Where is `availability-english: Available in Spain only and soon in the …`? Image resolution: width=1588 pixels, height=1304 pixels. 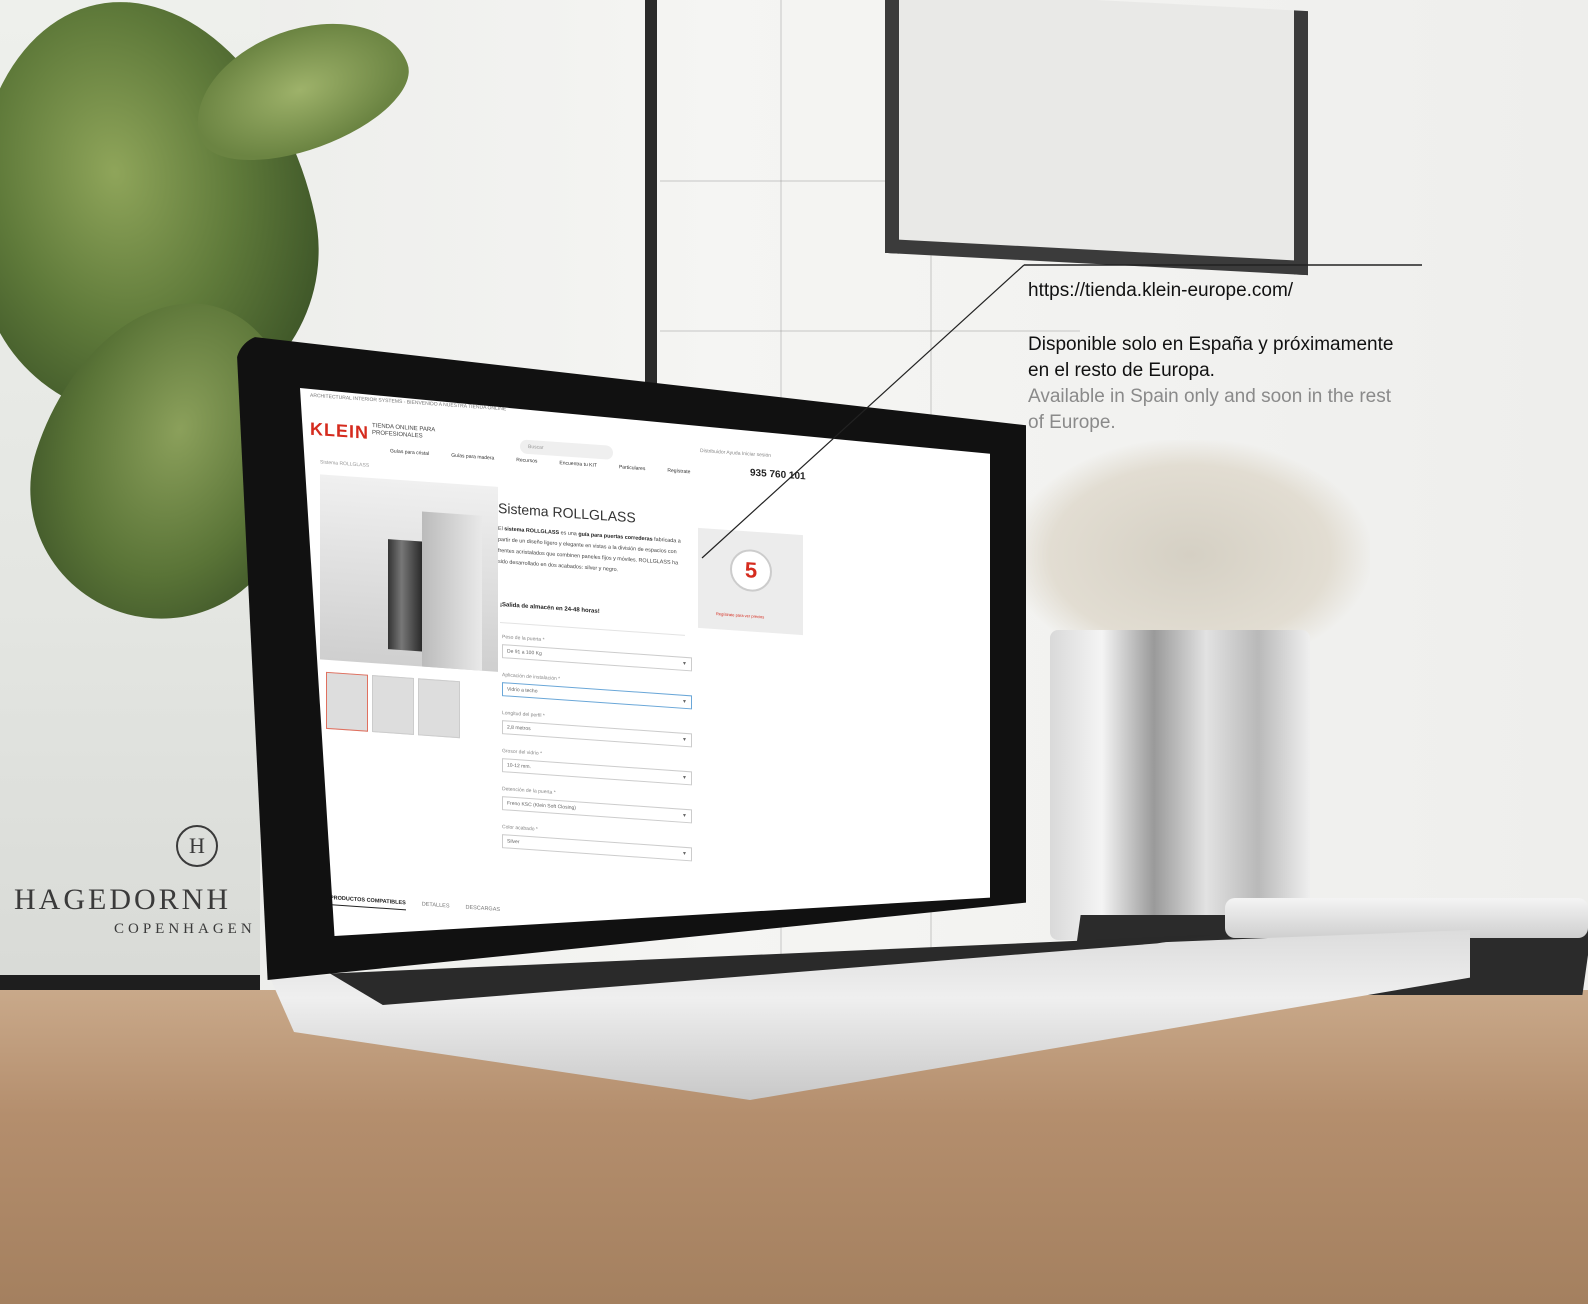 availability-english: Available in Spain only and soon in the … is located at coordinates (1210, 409).